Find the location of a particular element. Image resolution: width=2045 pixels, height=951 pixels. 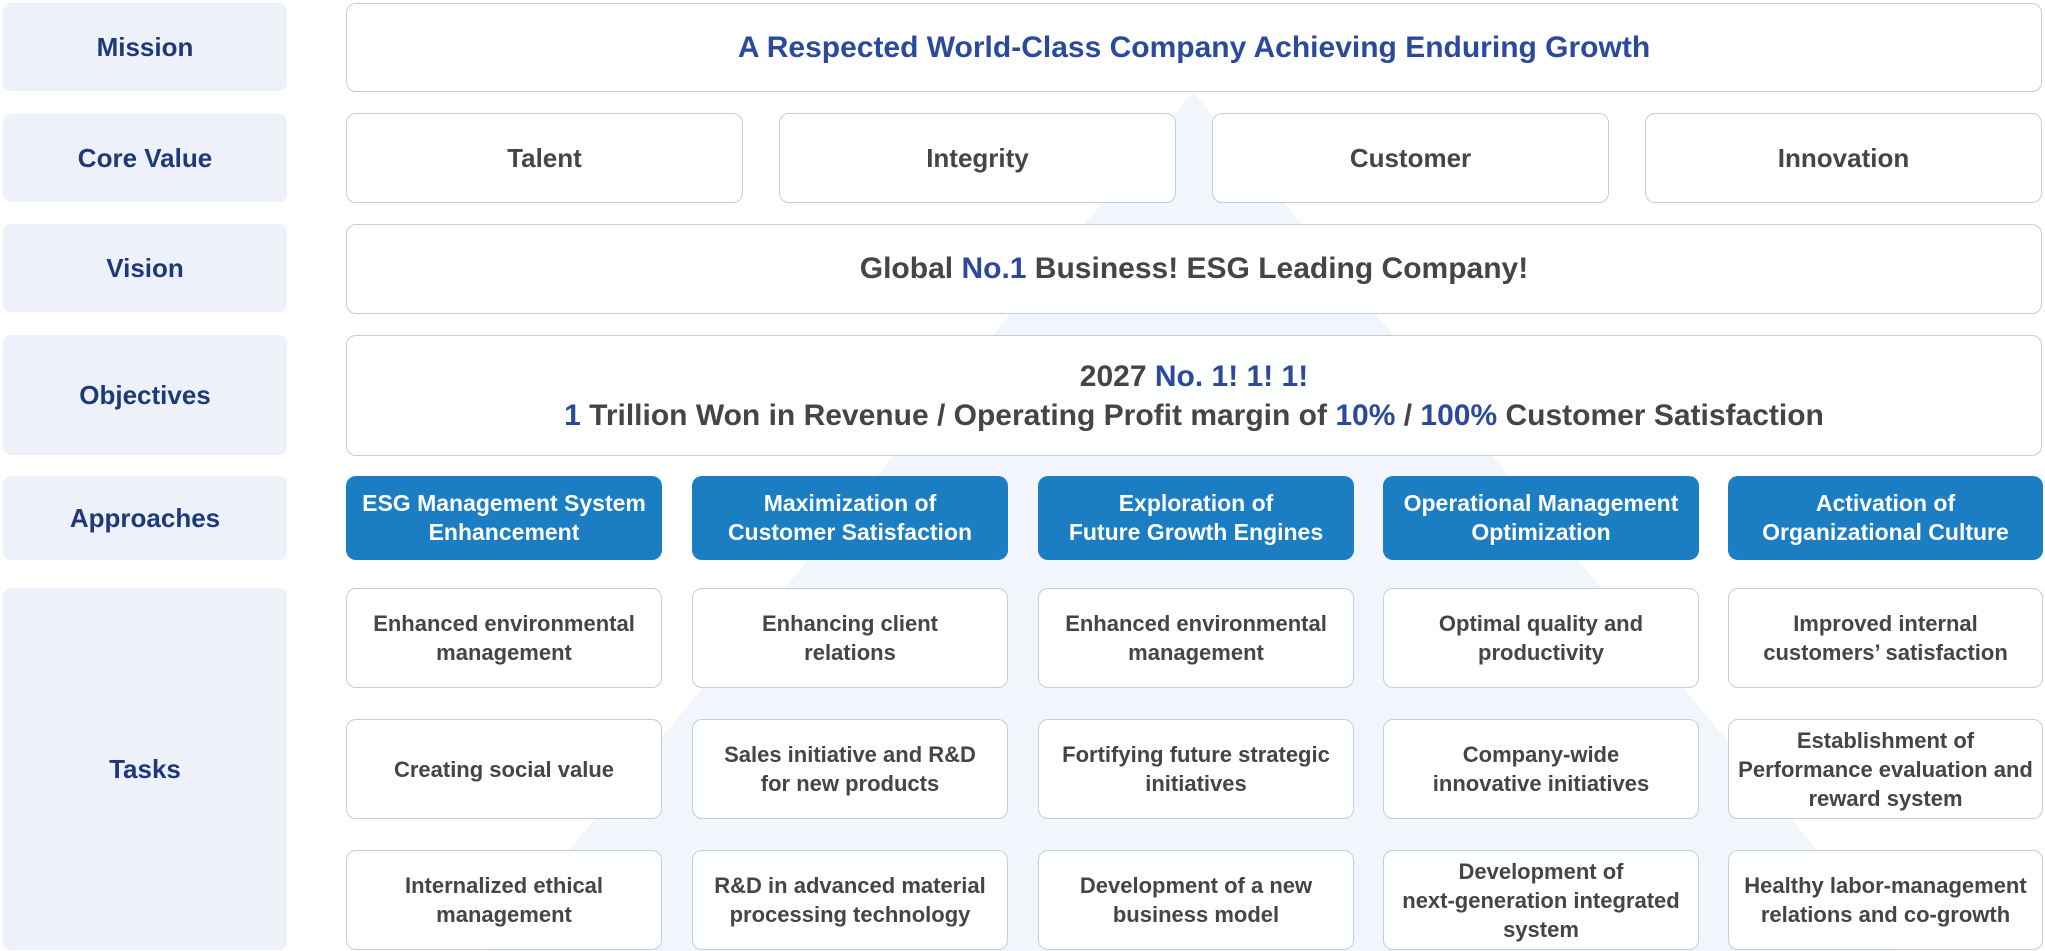

core-value-box-customer: Customer is located at coordinates (1410, 158).